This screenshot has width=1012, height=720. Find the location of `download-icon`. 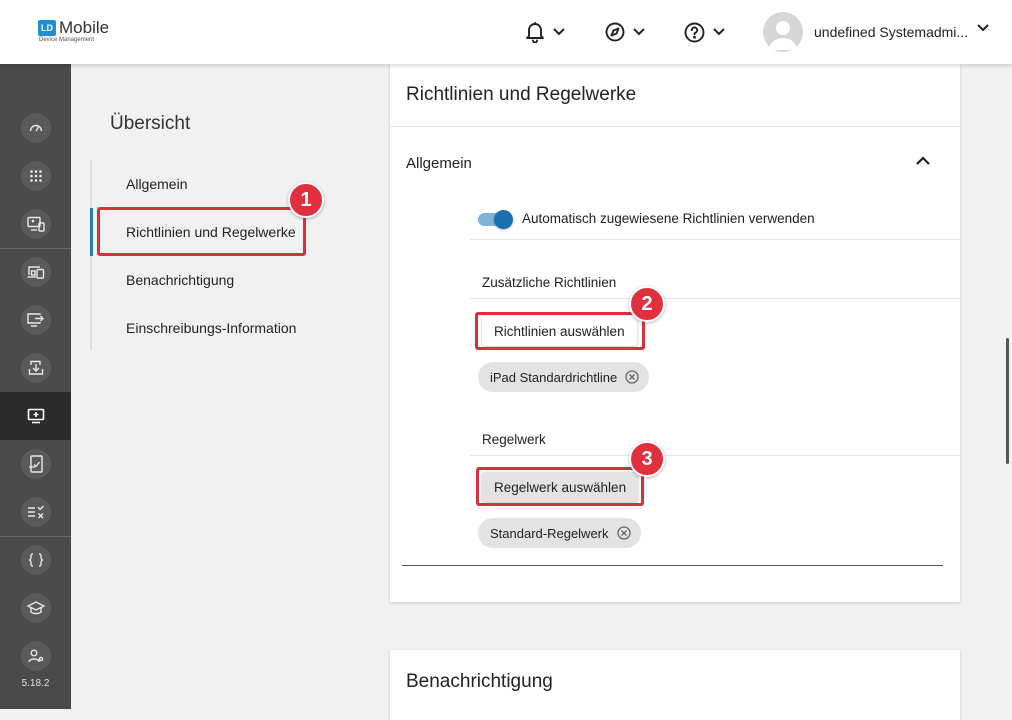

download-icon is located at coordinates (35, 367).